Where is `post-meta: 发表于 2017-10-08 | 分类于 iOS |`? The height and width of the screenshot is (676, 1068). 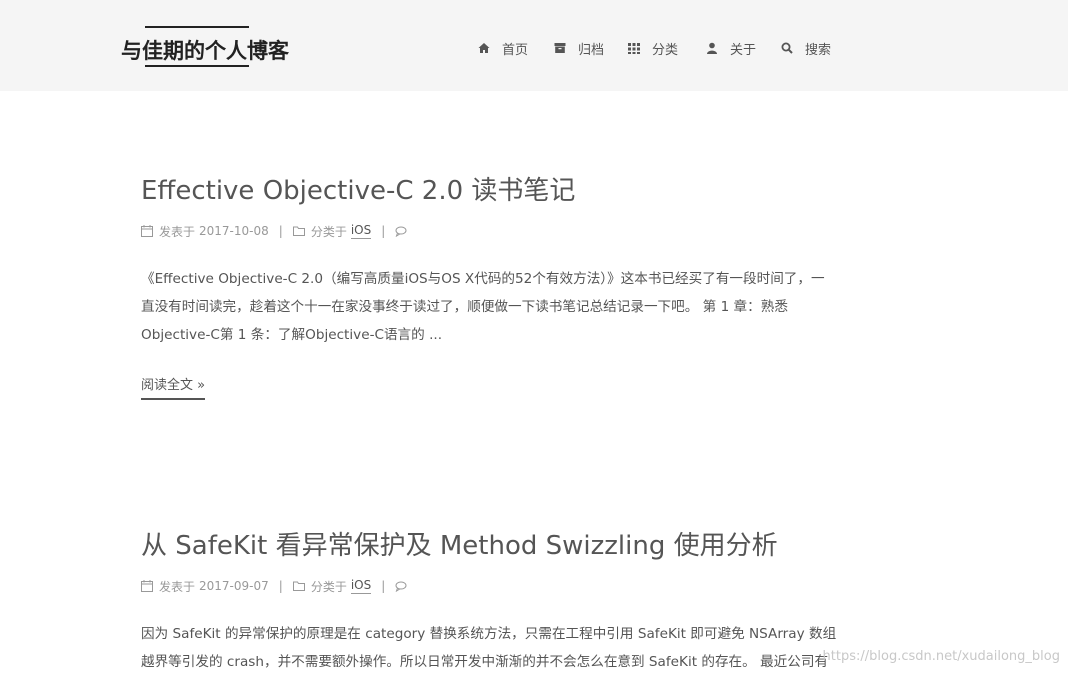
post-meta: 发表于 2017-10-08 | 分类于 iOS | is located at coordinates (277, 231).